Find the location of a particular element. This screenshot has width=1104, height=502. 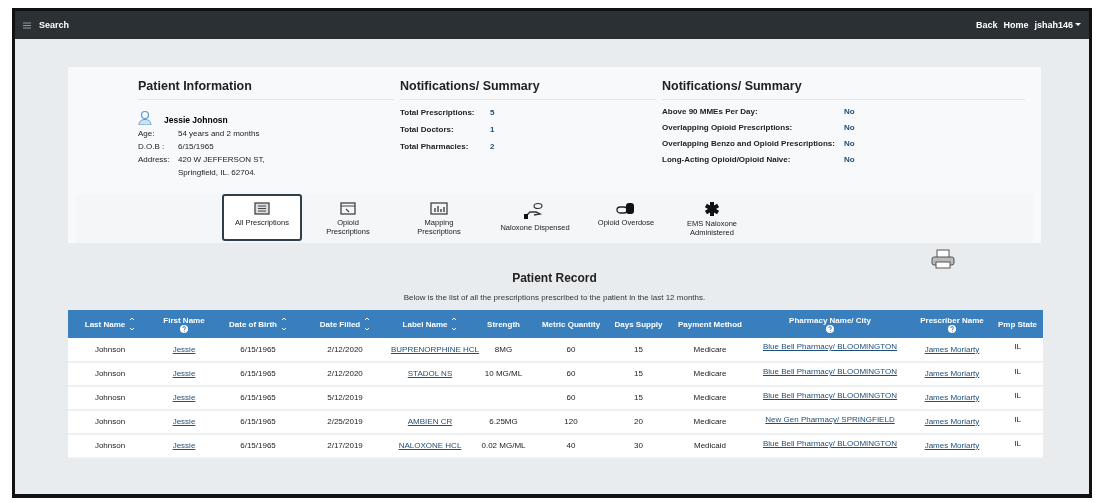

column-header: First Name is located at coordinates (184, 324).